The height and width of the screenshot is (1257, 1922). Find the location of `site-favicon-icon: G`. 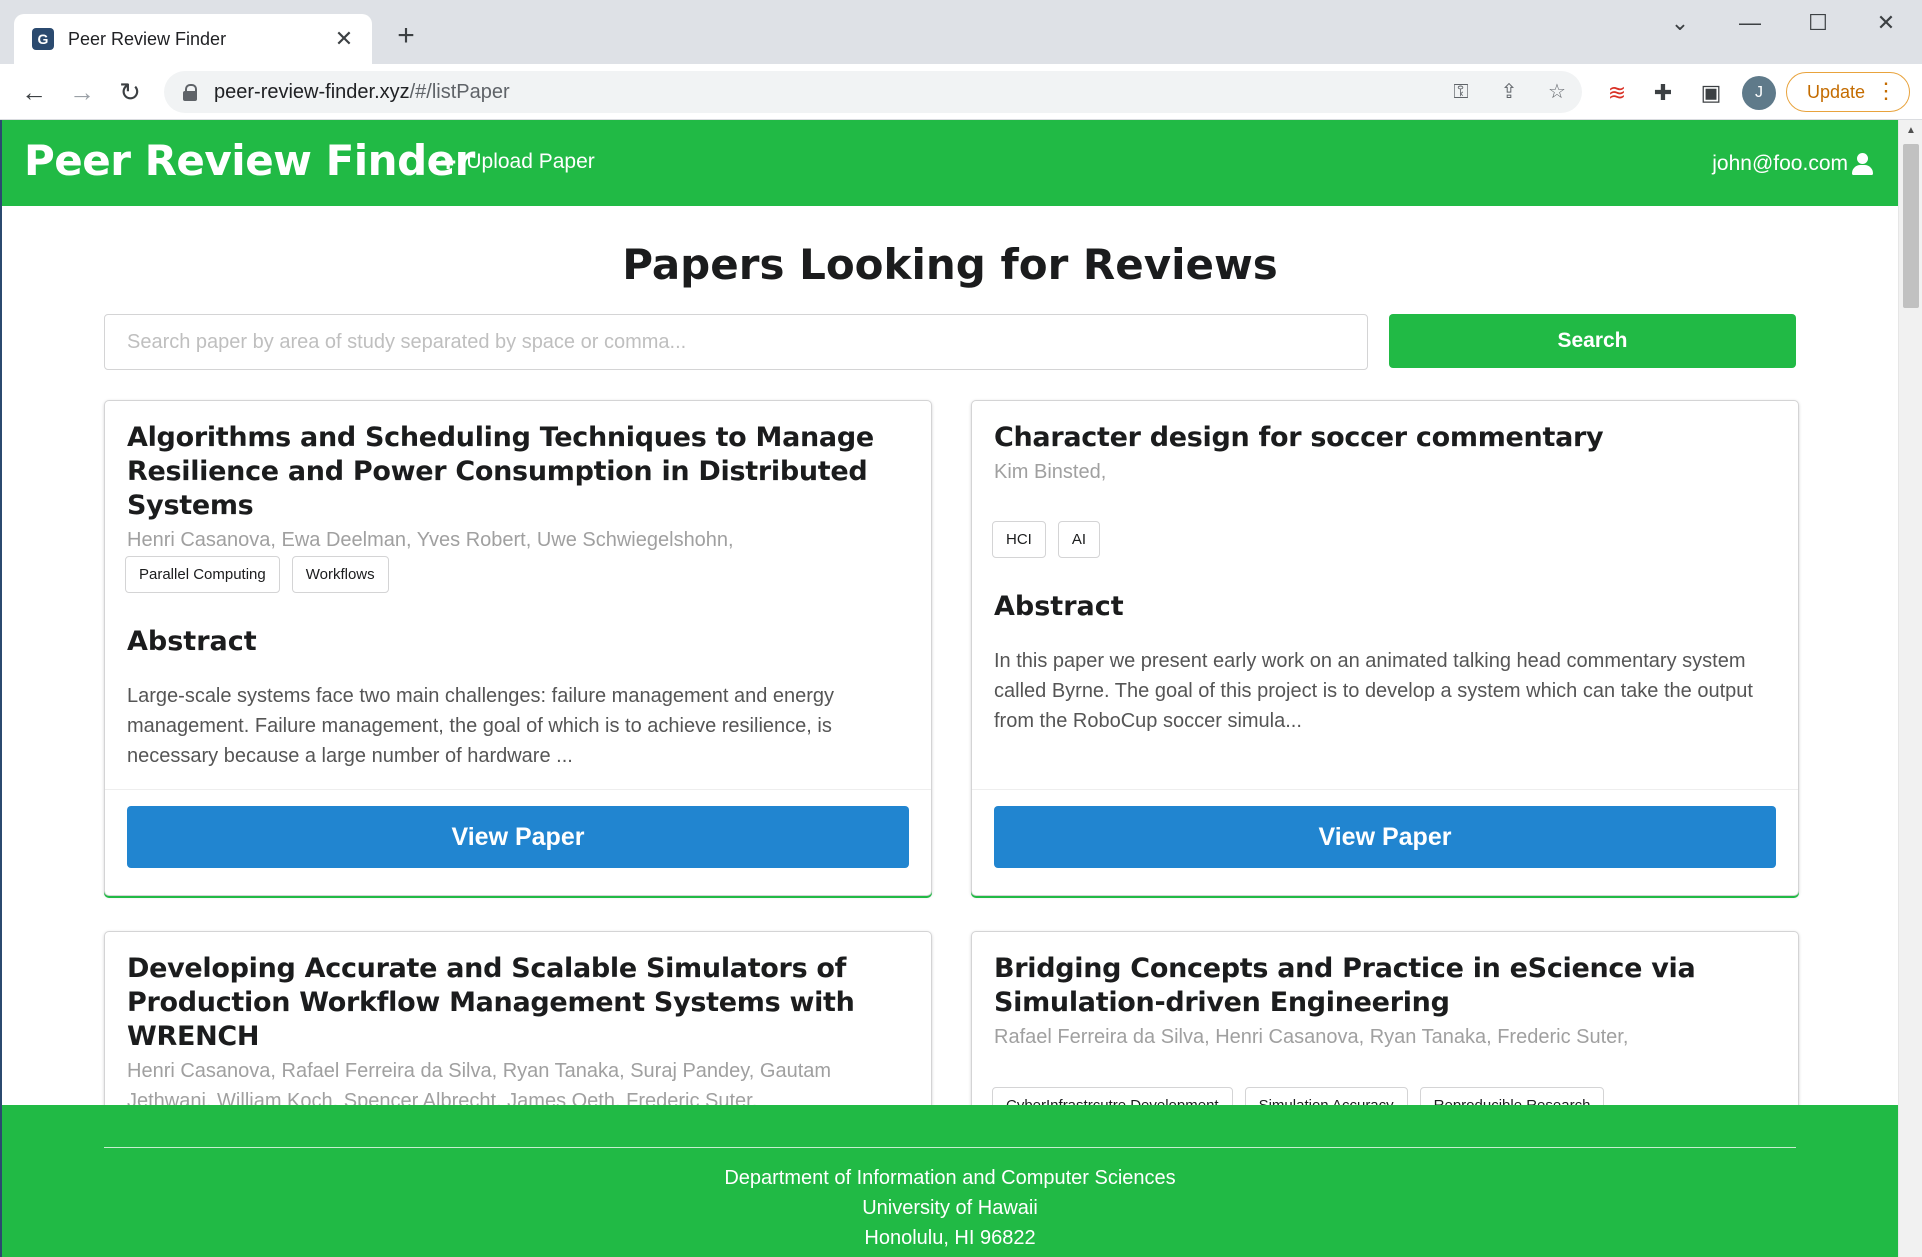

site-favicon-icon: G is located at coordinates (43, 39).